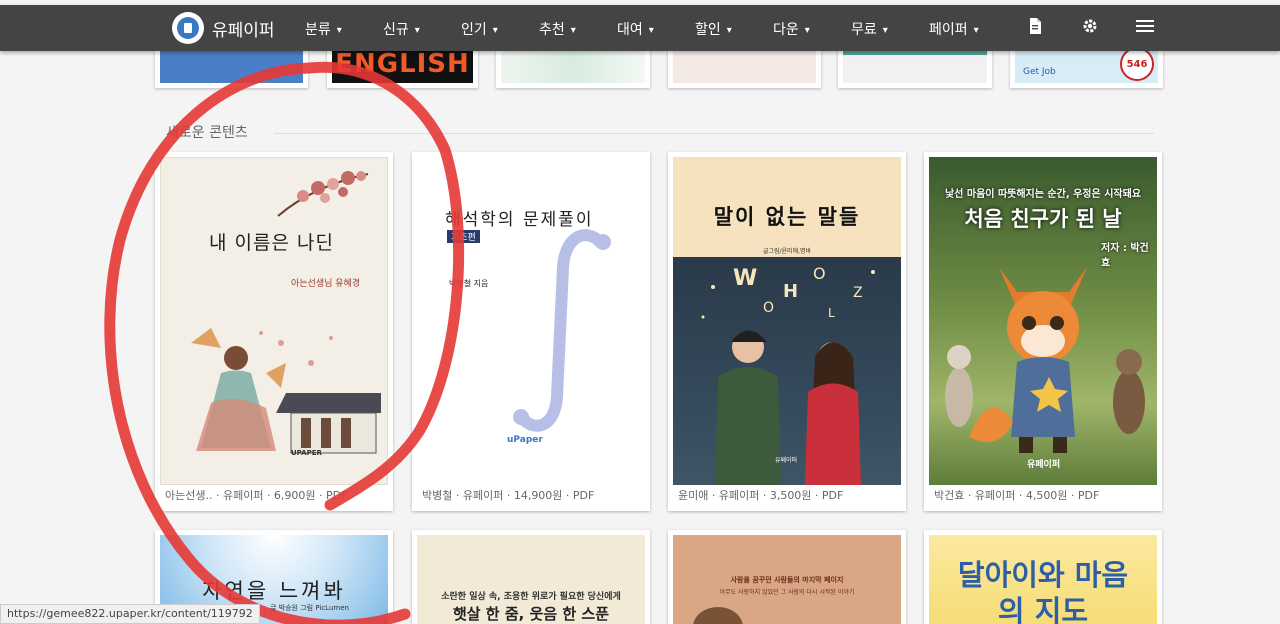  I want to click on cover-author: 글그림/윤미애,명바, so click(787, 251).